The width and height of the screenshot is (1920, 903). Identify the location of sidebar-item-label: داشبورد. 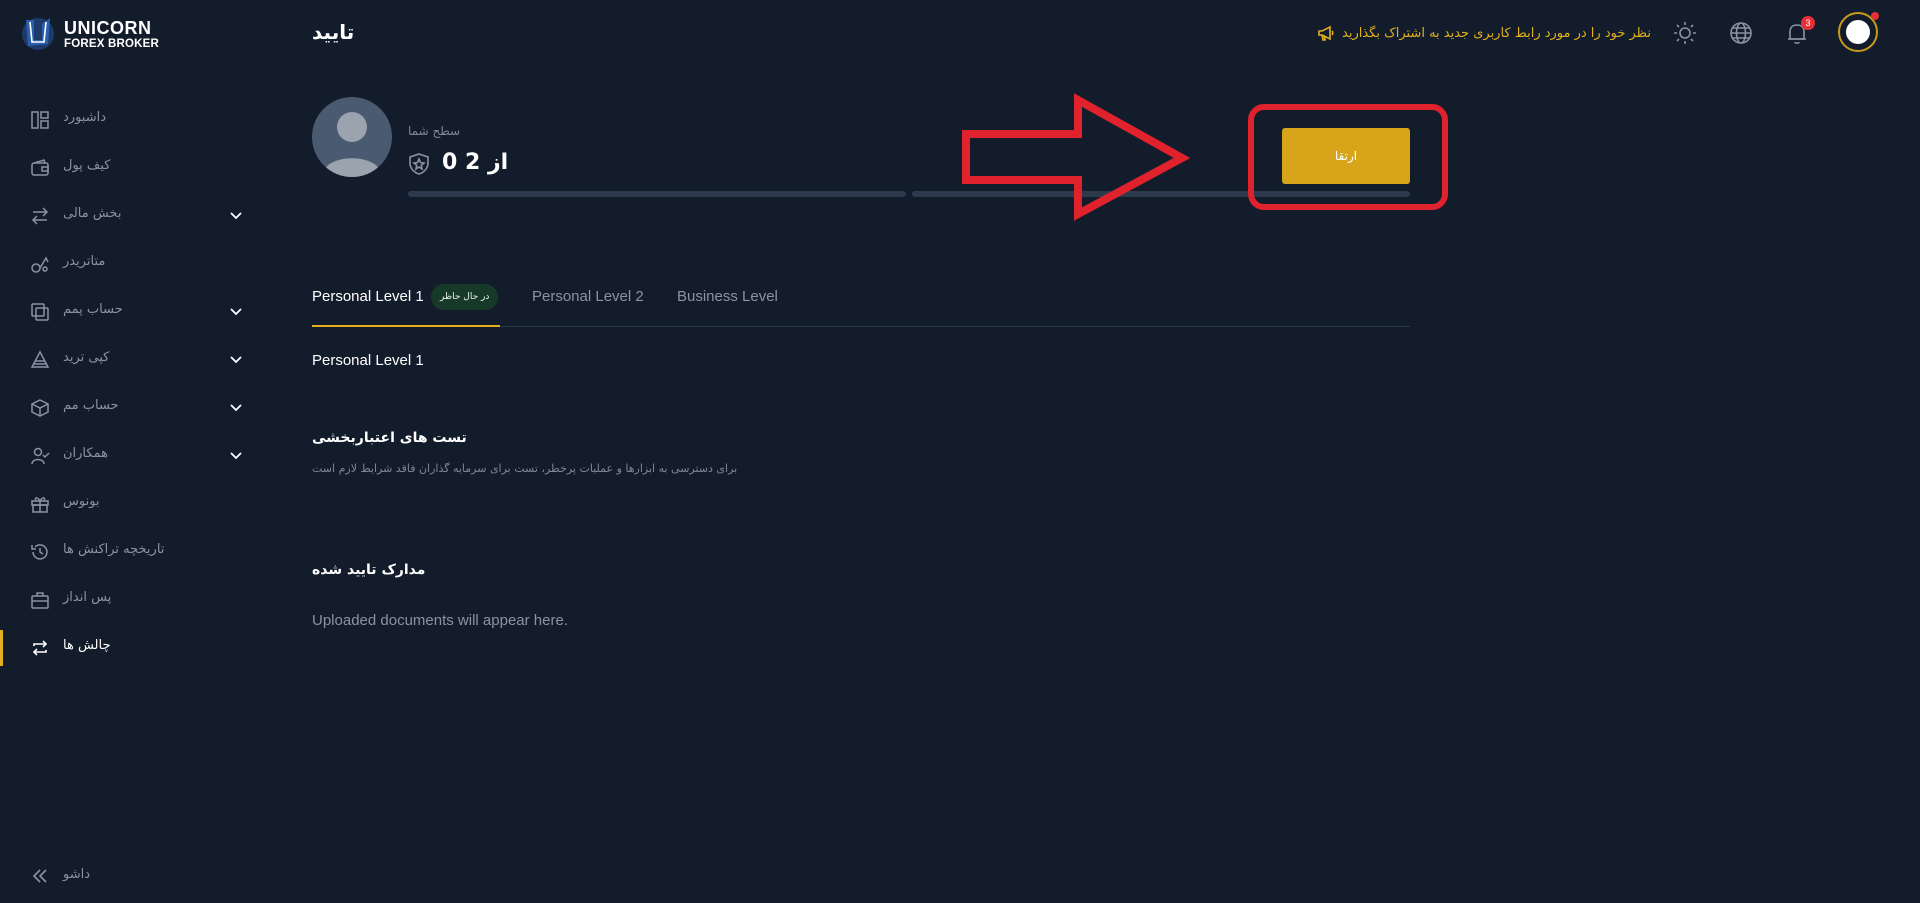
(84, 117).